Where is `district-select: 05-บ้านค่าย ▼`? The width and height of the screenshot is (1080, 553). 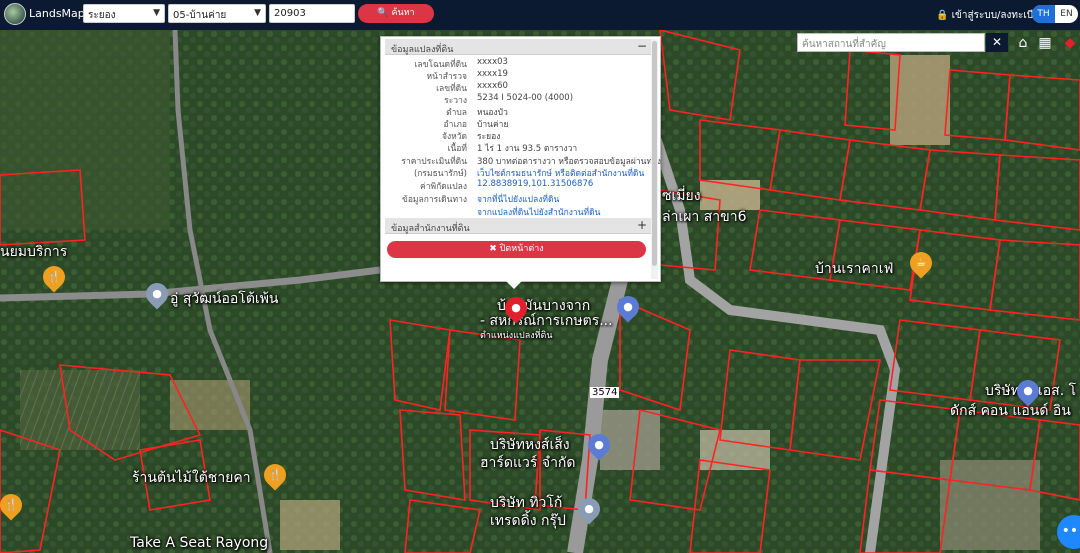 district-select: 05-บ้านค่าย ▼ is located at coordinates (217, 13).